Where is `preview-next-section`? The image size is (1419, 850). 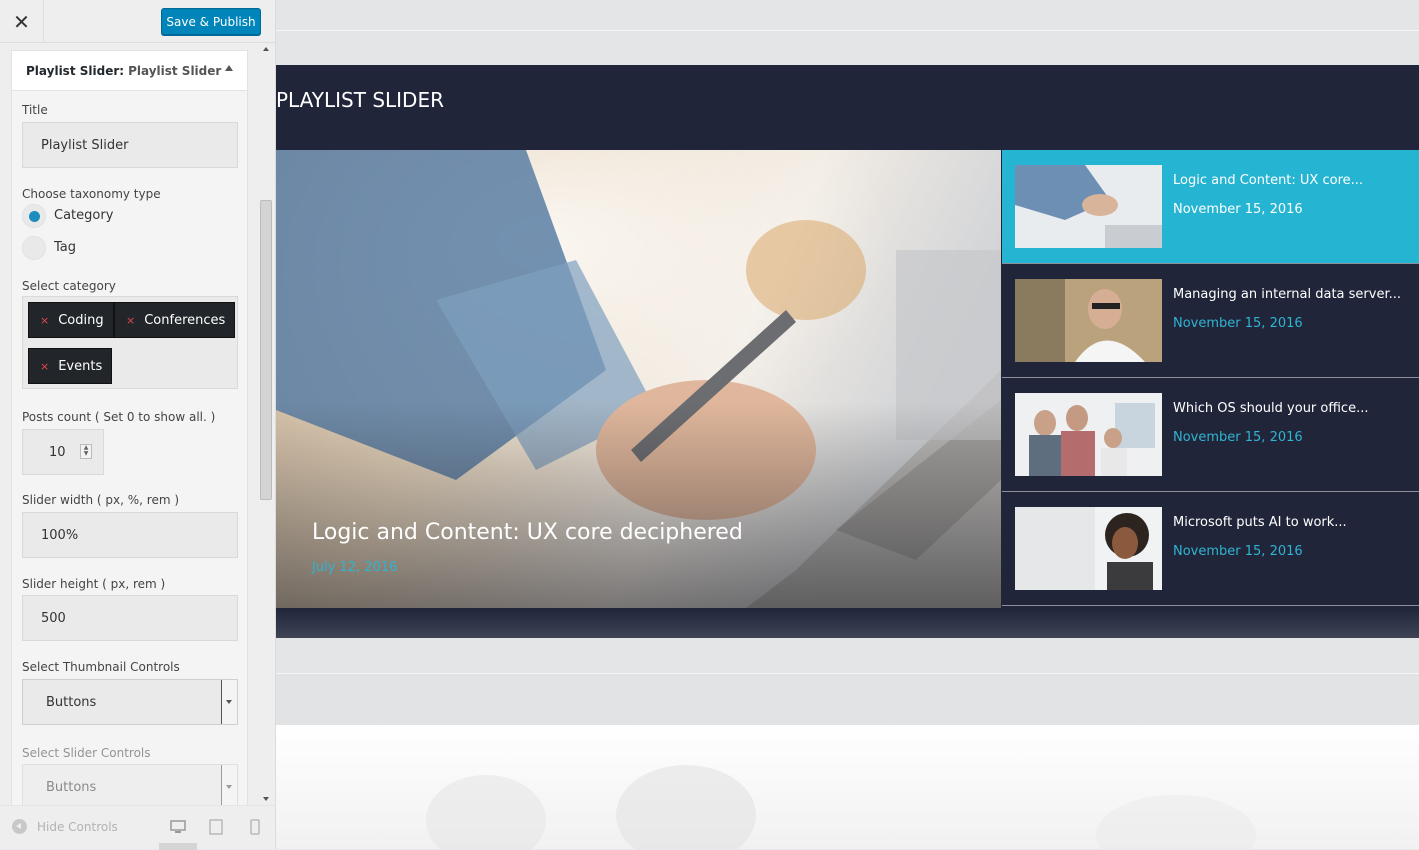
preview-next-section is located at coordinates (847, 787).